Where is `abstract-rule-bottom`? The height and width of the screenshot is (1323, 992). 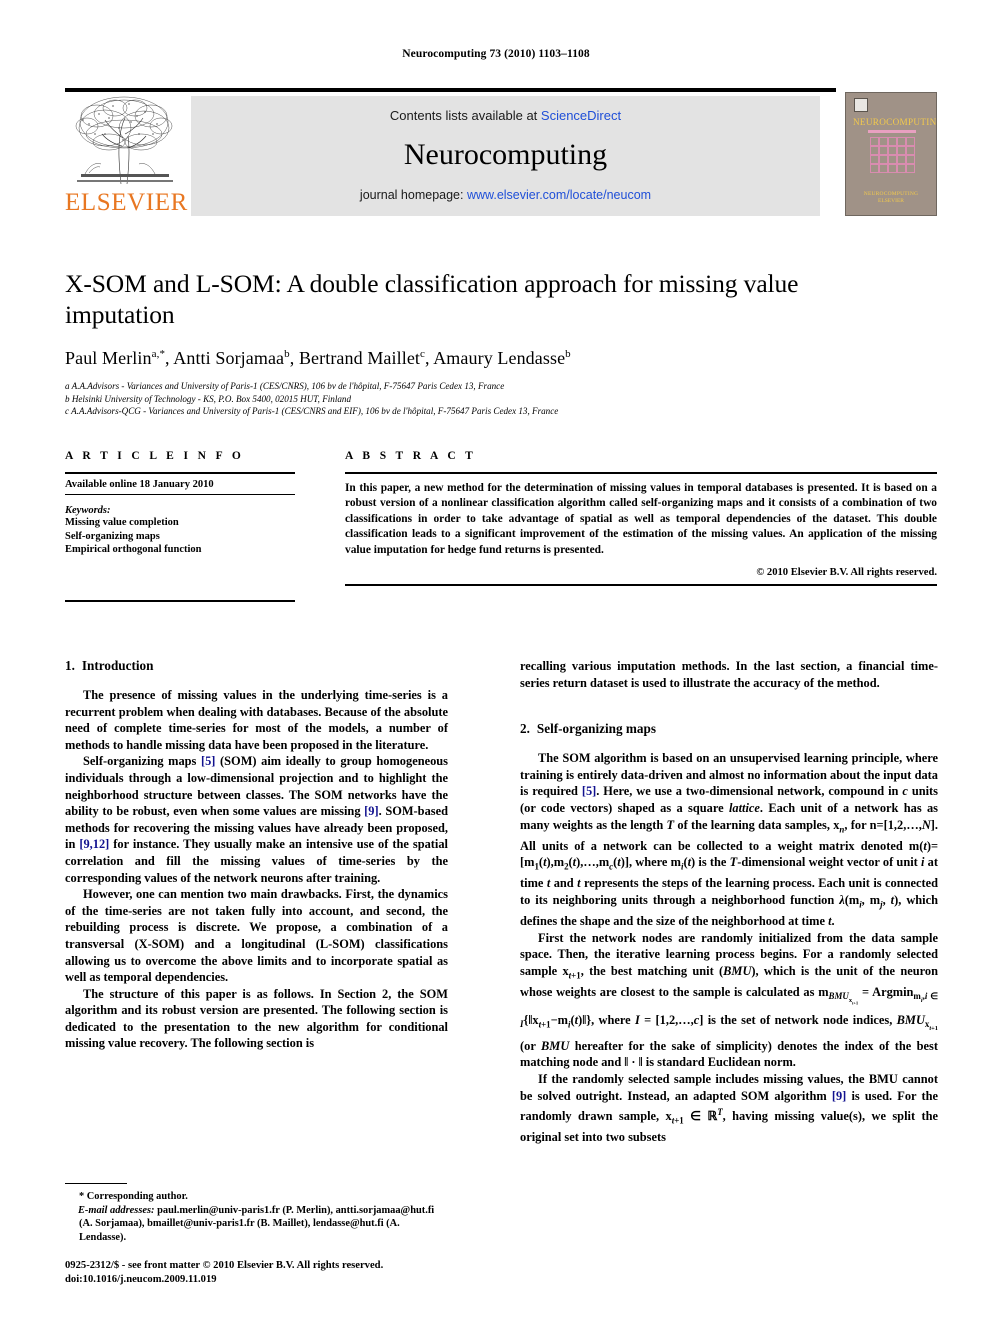 abstract-rule-bottom is located at coordinates (641, 585).